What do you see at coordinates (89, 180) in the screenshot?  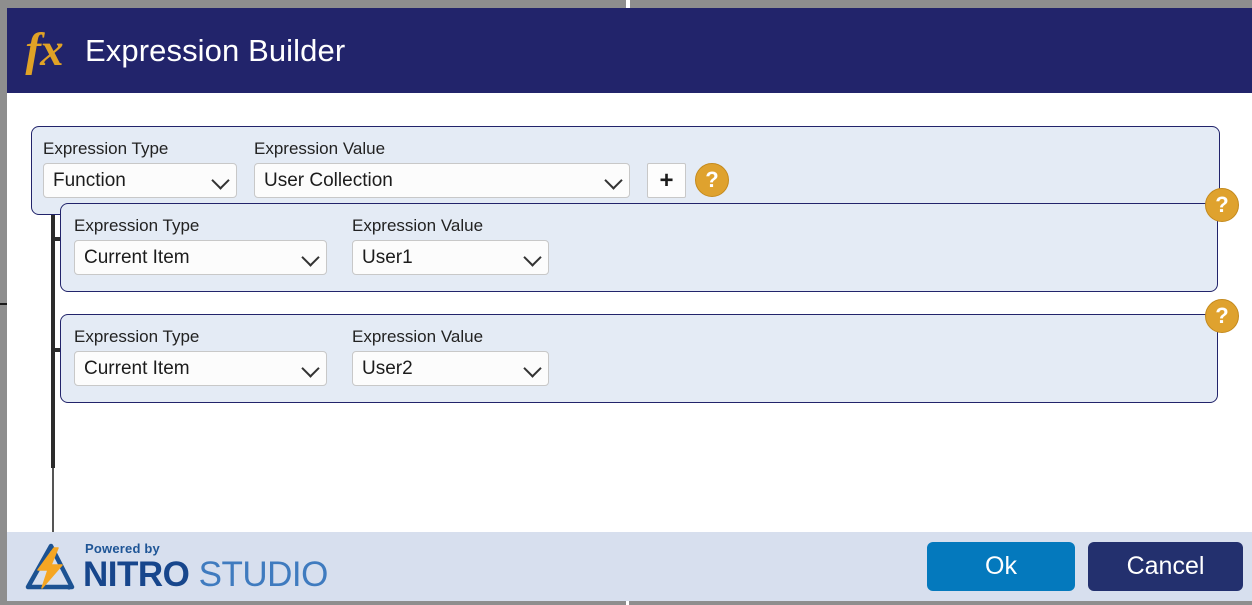 I see `root-expression-type-value: Function` at bounding box center [89, 180].